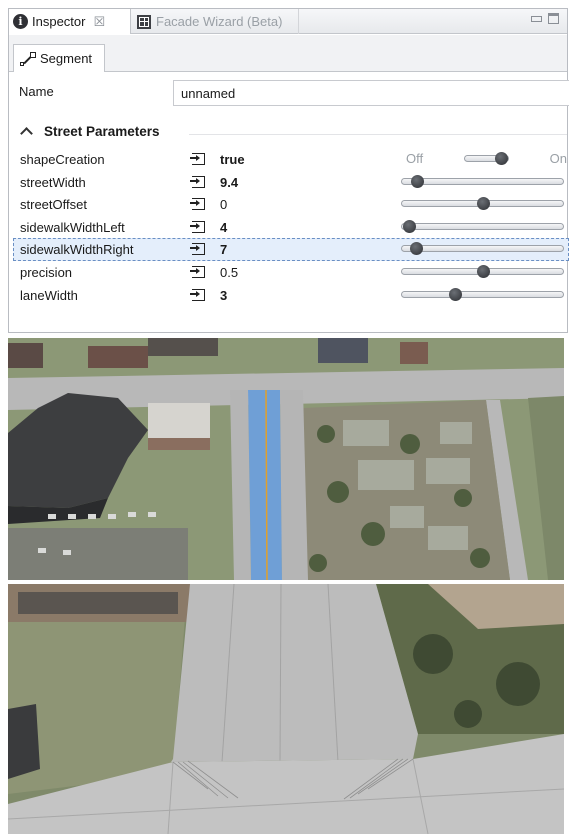 Image resolution: width=571 pixels, height=835 pixels. Describe the element at coordinates (53, 182) in the screenshot. I see `param-name: streetWidth` at that location.